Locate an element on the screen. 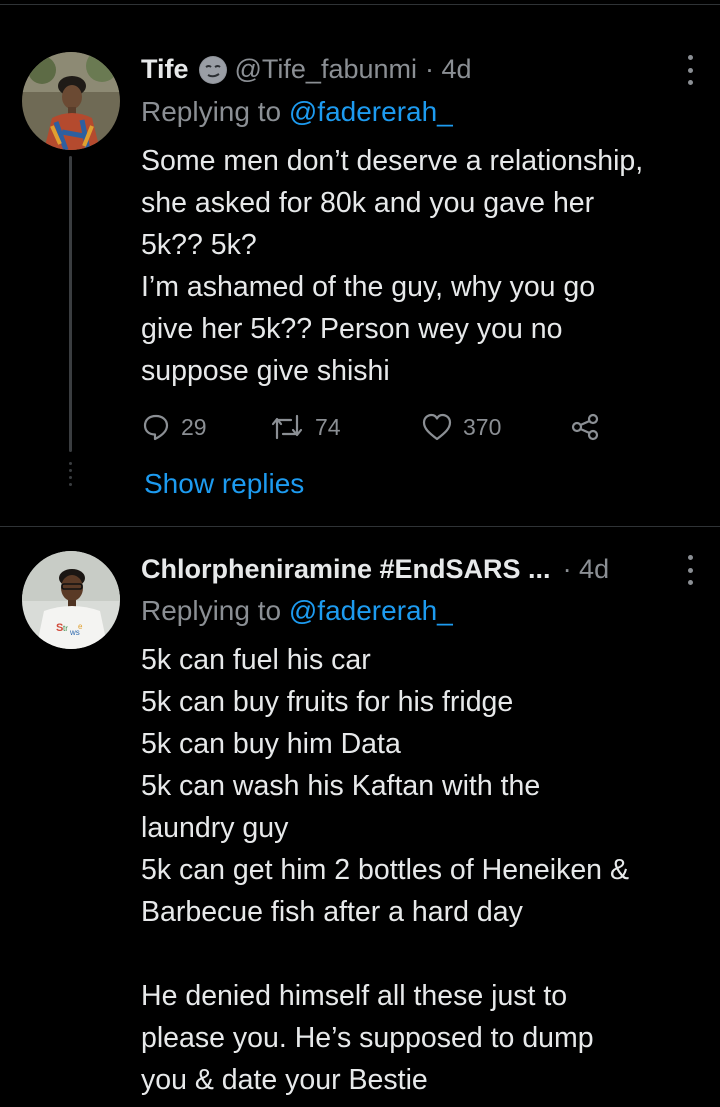 The height and width of the screenshot is (1107, 720). reply-count: 29 is located at coordinates (194, 426).